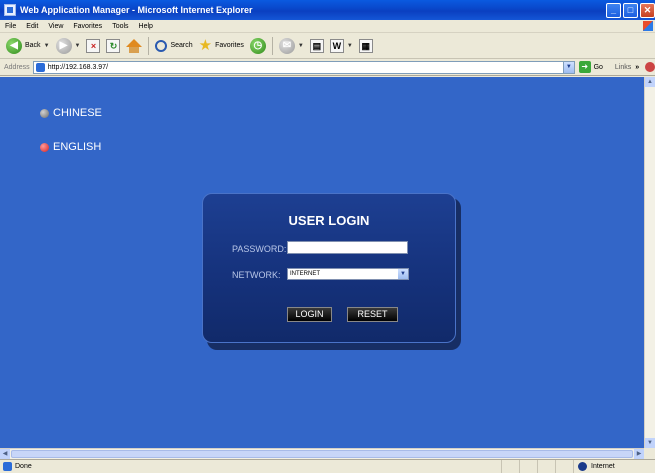 The width and height of the screenshot is (655, 473). I want to click on refresh-button: ↻, so click(113, 45).